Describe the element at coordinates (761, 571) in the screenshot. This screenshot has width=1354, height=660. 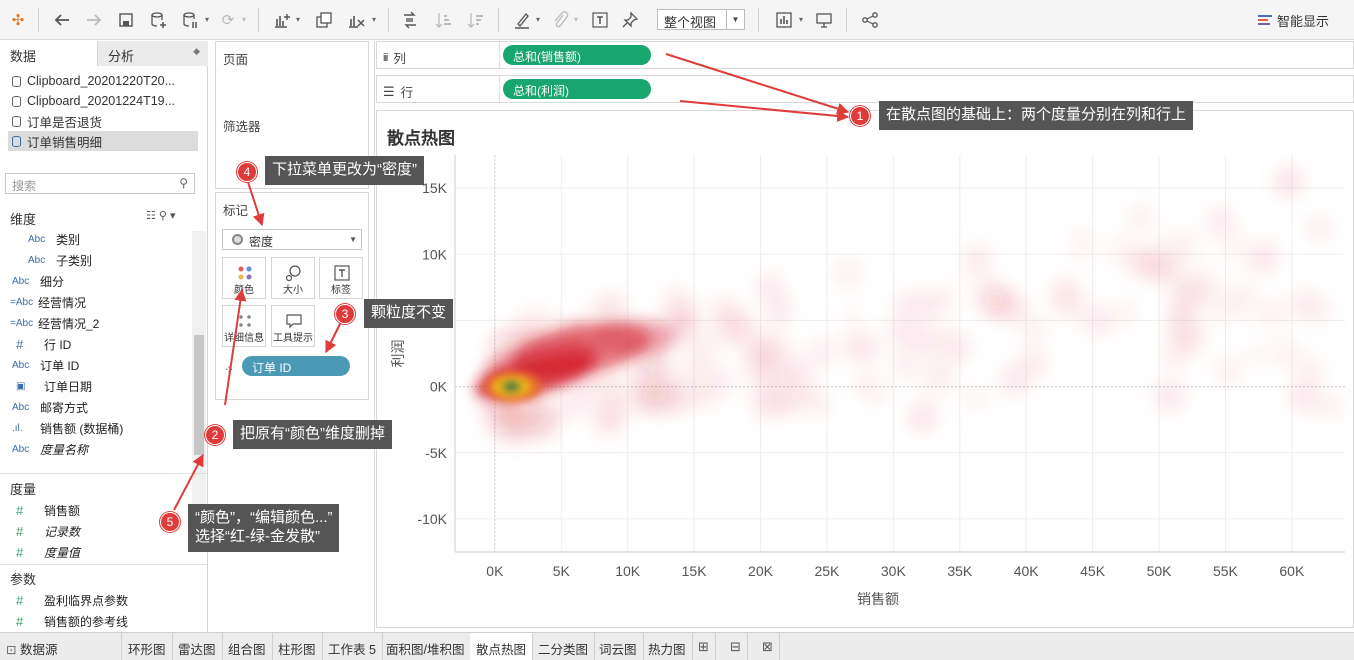
I see `x-tick-label: 20K` at that location.